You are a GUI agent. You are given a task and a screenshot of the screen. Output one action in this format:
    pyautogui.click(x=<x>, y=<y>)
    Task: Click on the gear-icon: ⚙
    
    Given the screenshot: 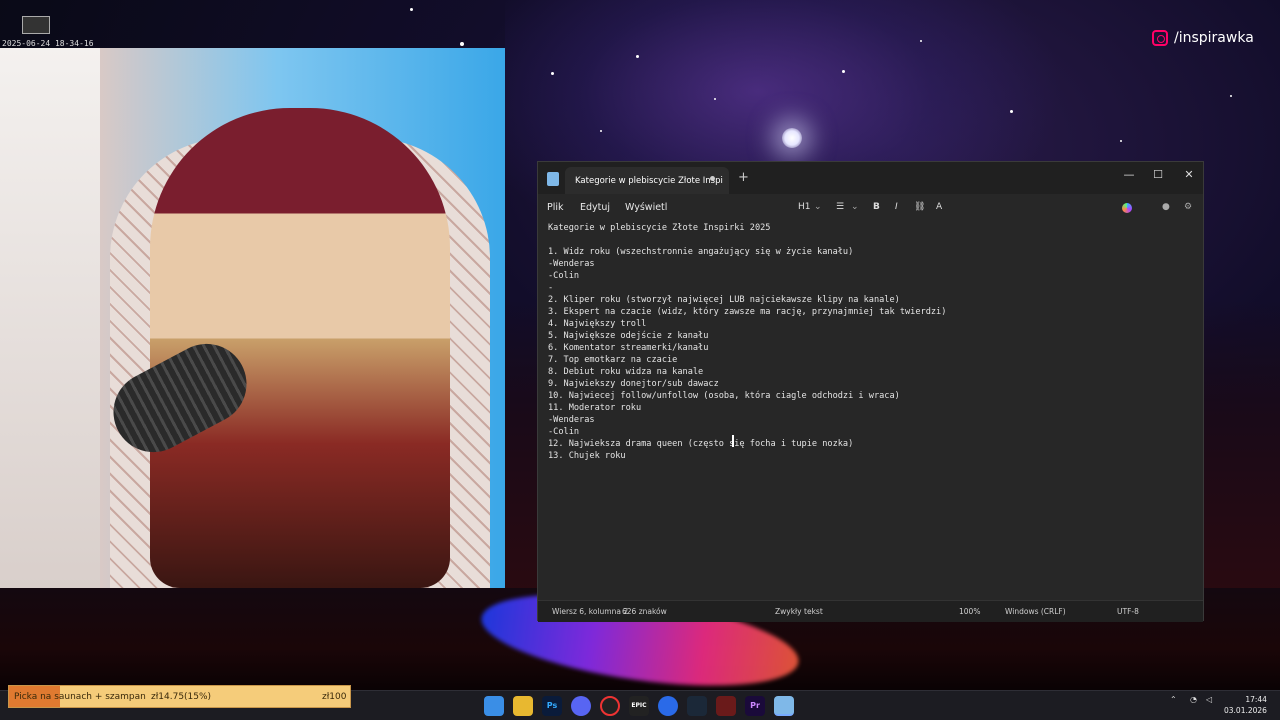 What is the action you would take?
    pyautogui.click(x=1188, y=207)
    